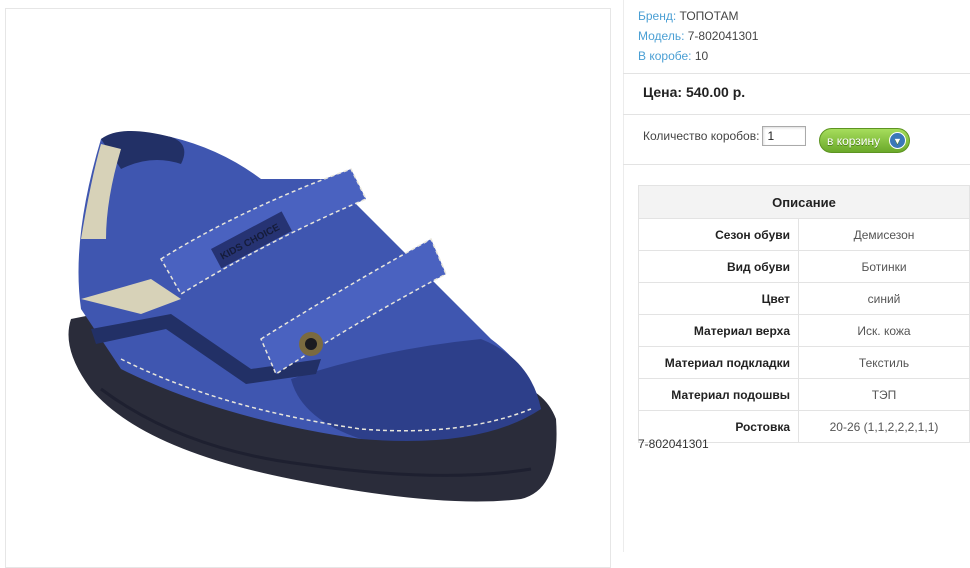  I want to click on spec-value: синий, so click(884, 298).